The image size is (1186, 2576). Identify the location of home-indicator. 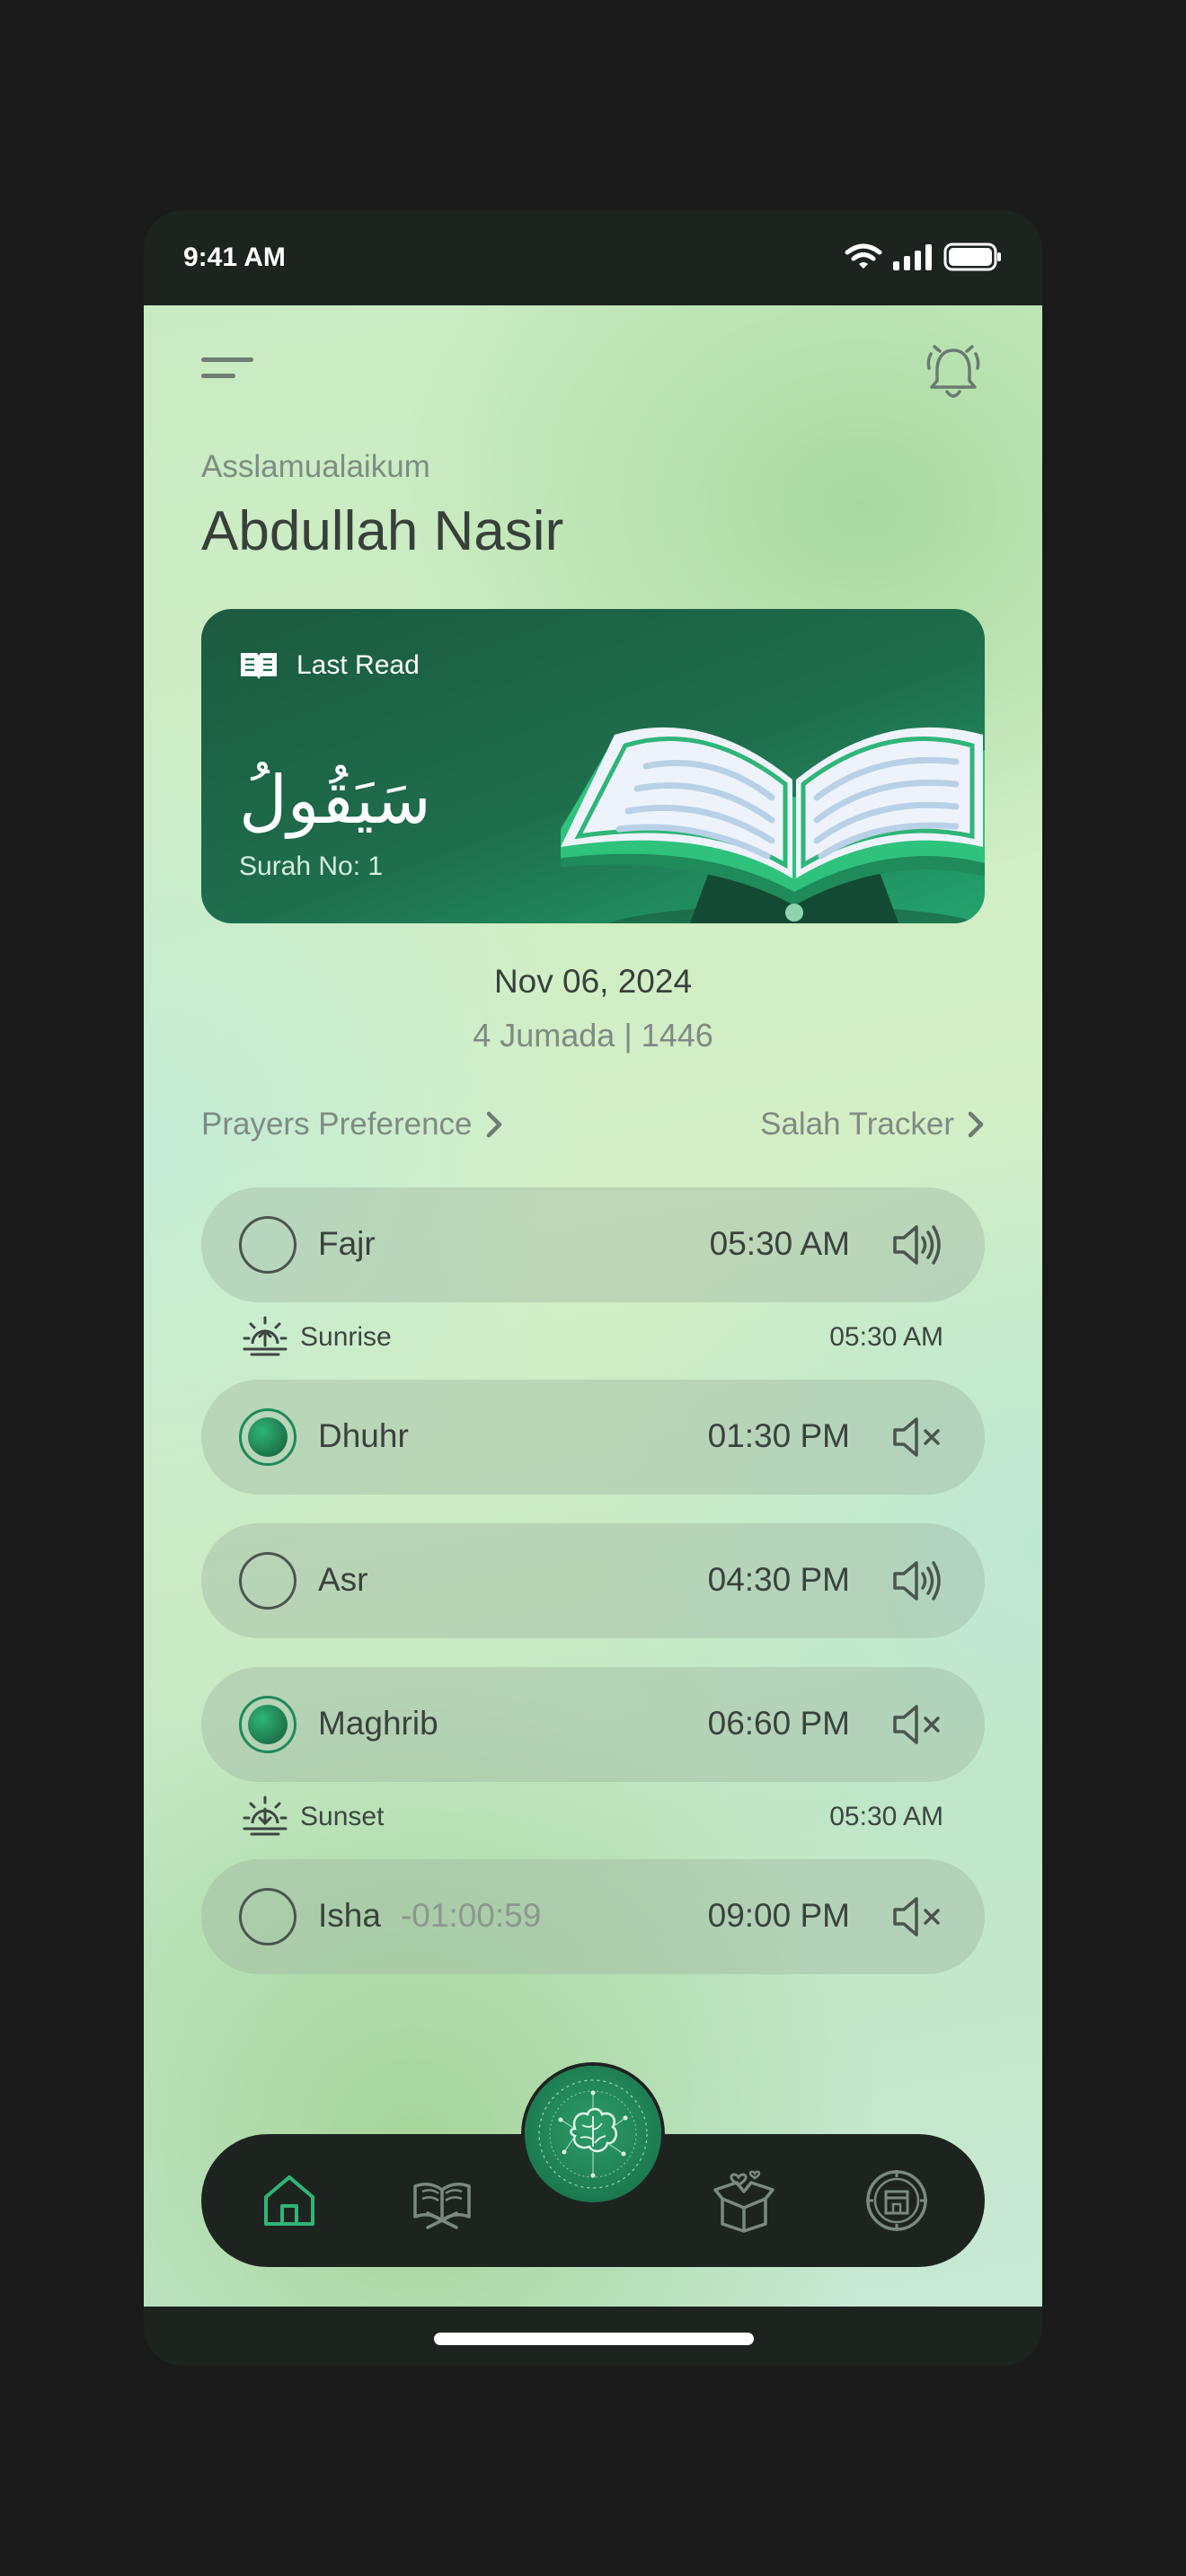
(594, 2339).